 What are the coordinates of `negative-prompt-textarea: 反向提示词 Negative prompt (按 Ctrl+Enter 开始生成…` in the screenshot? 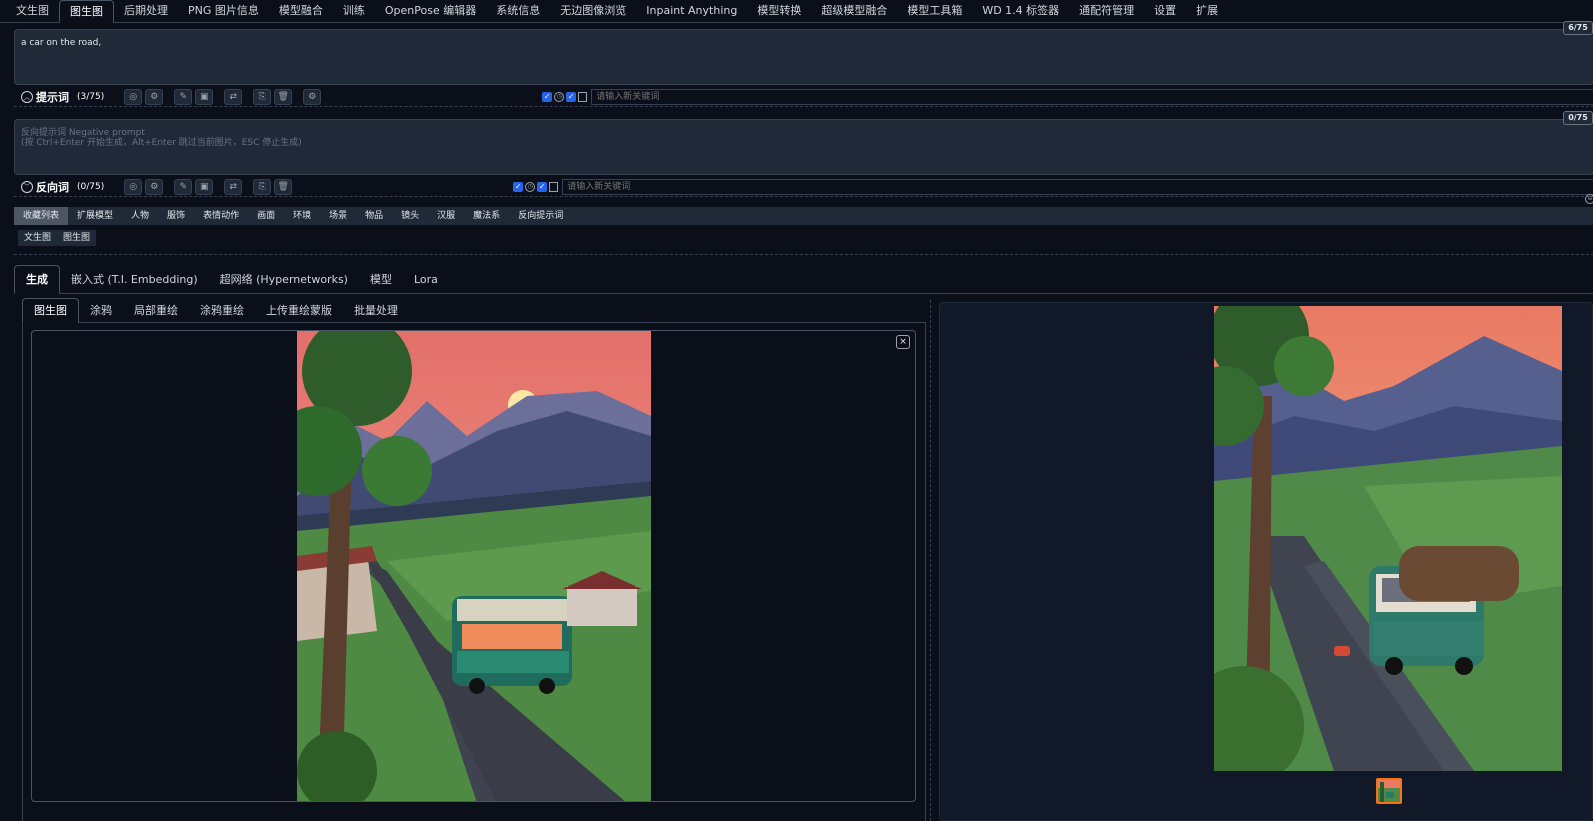 It's located at (803, 147).